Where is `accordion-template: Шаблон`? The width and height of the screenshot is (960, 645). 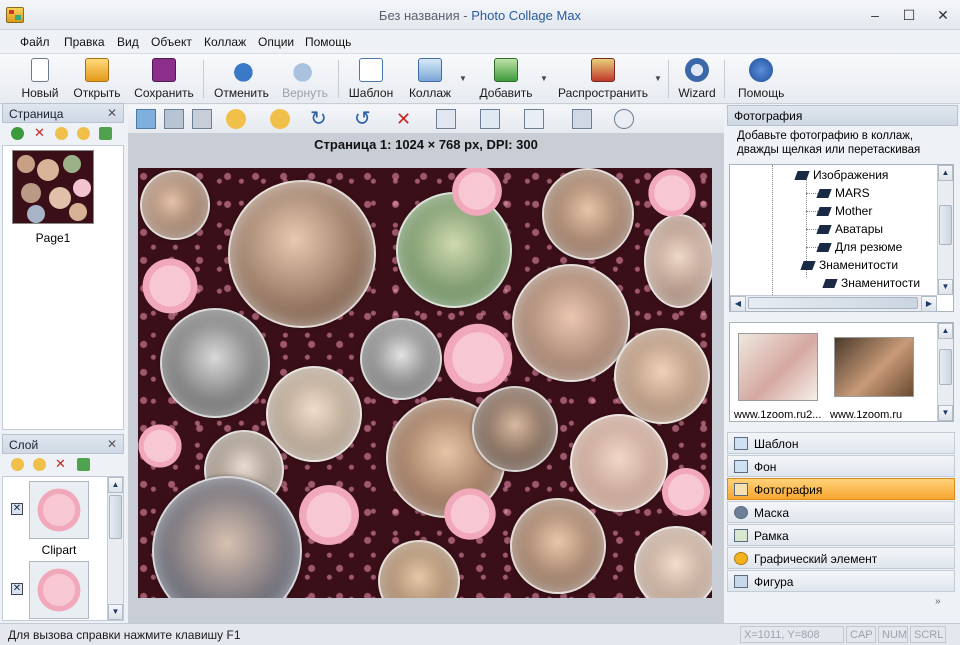 accordion-template: Шаблон is located at coordinates (841, 443).